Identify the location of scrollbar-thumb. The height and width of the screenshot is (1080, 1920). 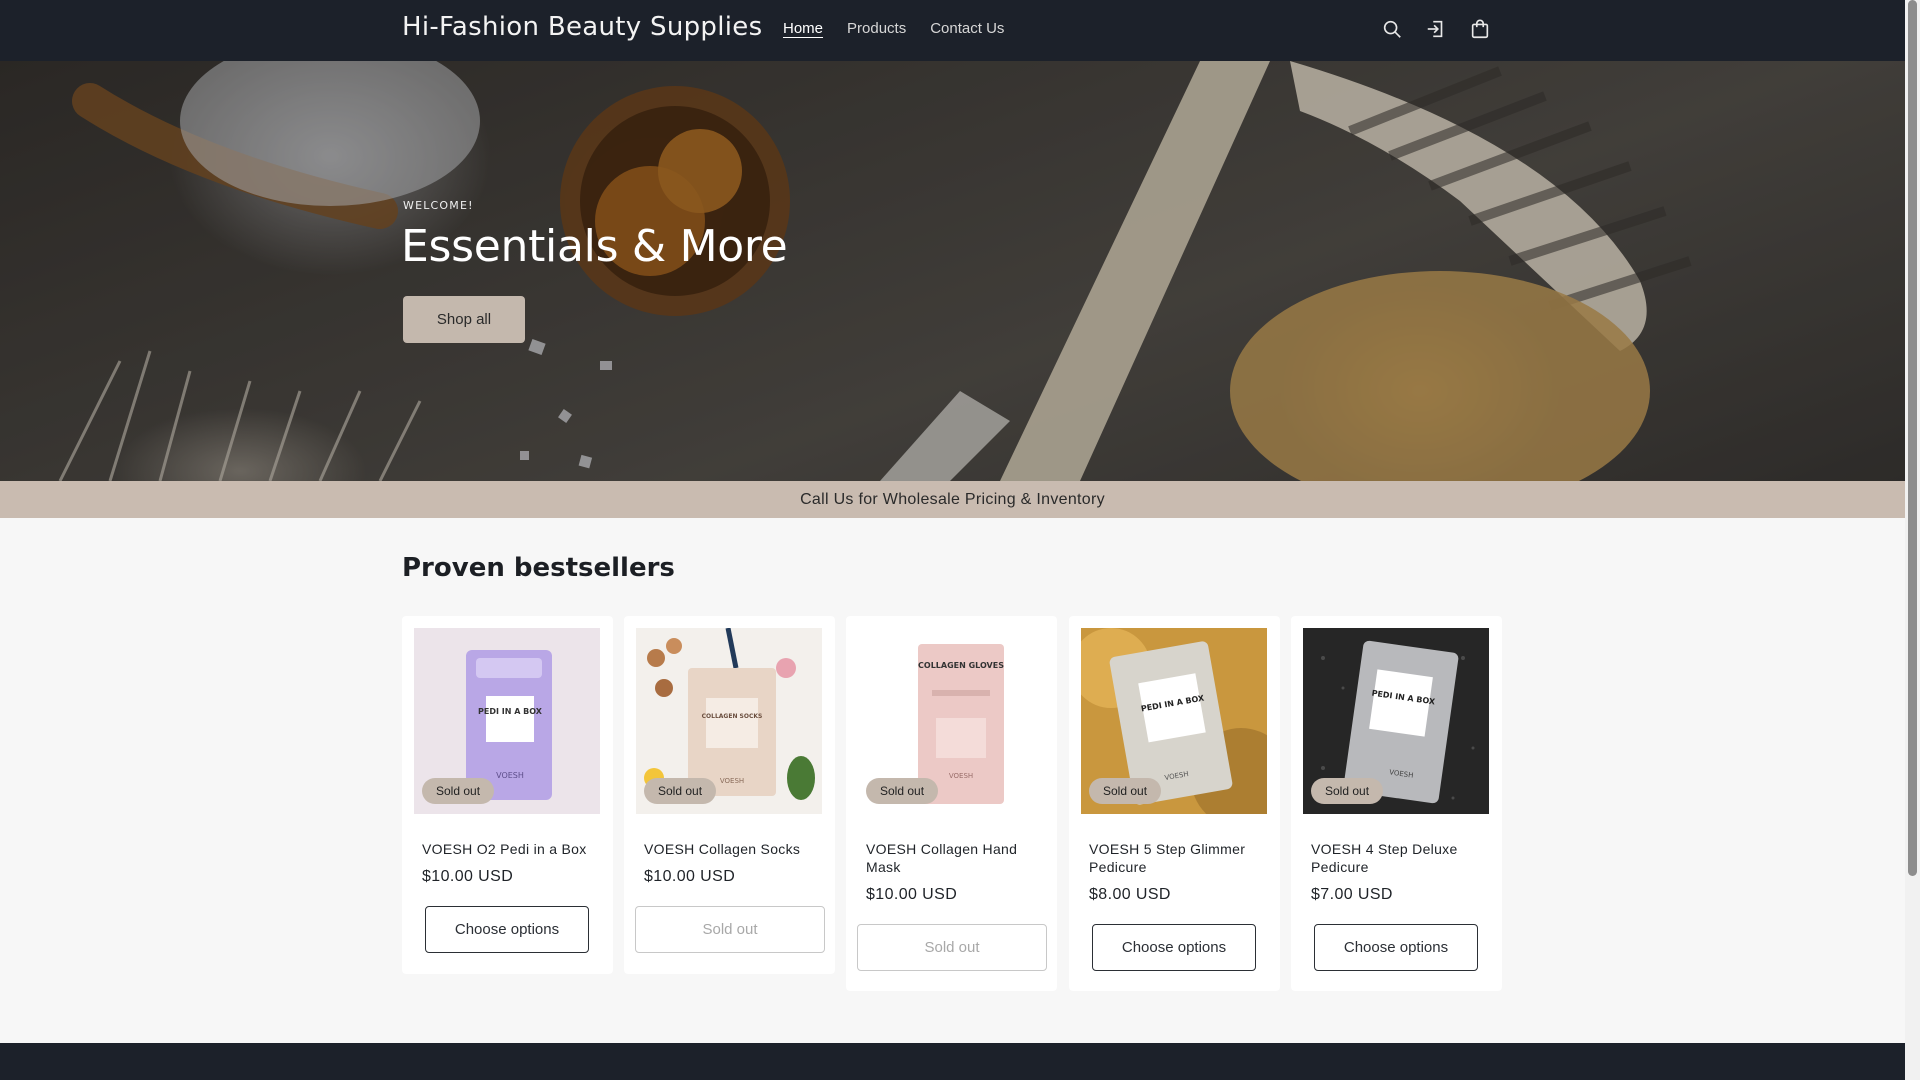
(1912, 438).